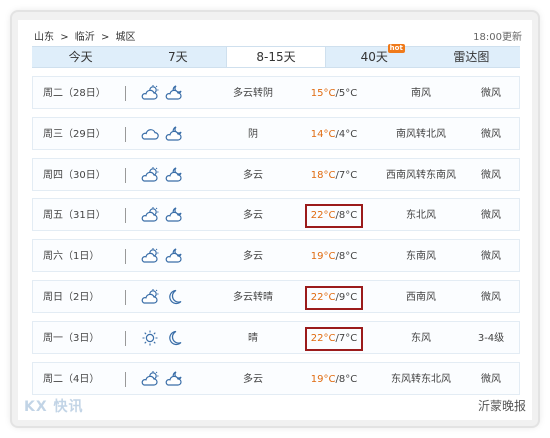  What do you see at coordinates (421, 338) in the screenshot?
I see `wind-direction: 东风` at bounding box center [421, 338].